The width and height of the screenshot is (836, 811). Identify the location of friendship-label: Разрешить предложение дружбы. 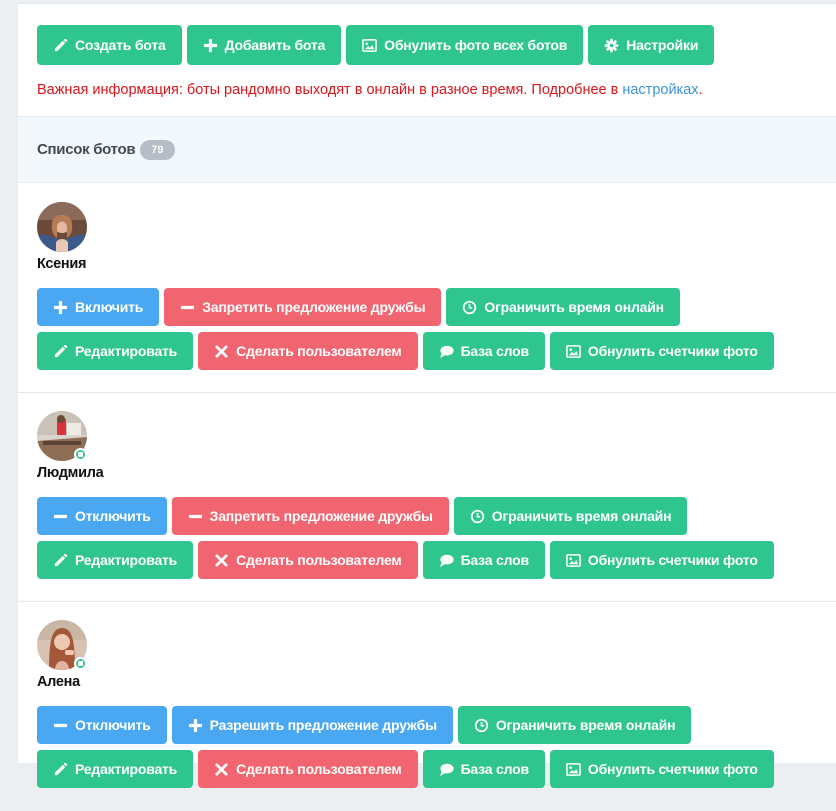
(323, 725).